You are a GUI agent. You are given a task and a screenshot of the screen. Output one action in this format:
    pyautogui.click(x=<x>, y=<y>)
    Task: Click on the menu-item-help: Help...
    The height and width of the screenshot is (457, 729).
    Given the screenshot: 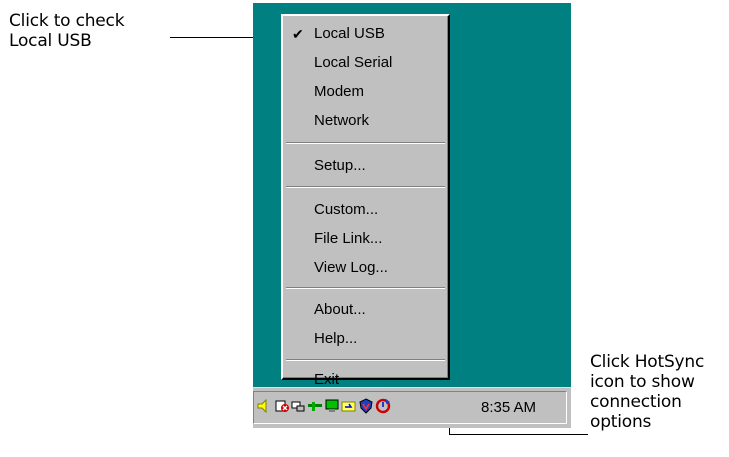 What is the action you would take?
    pyautogui.click(x=364, y=339)
    